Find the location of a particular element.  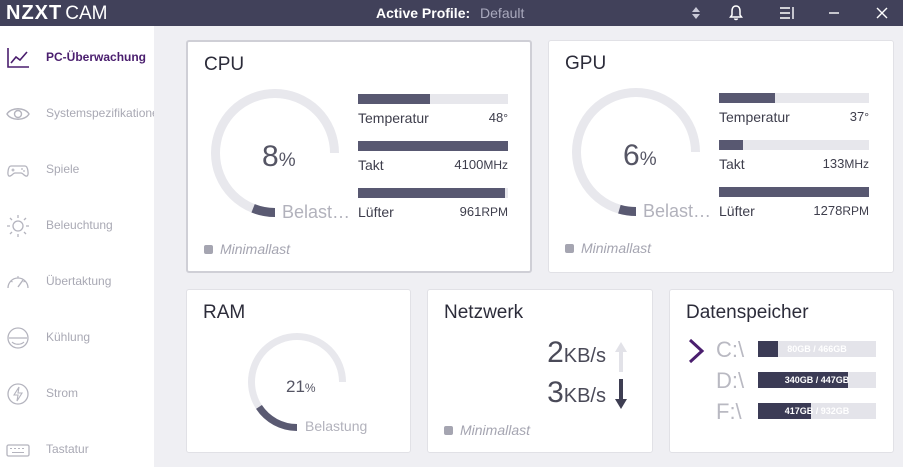

gpu-load-value: 6% is located at coordinates (640, 155).